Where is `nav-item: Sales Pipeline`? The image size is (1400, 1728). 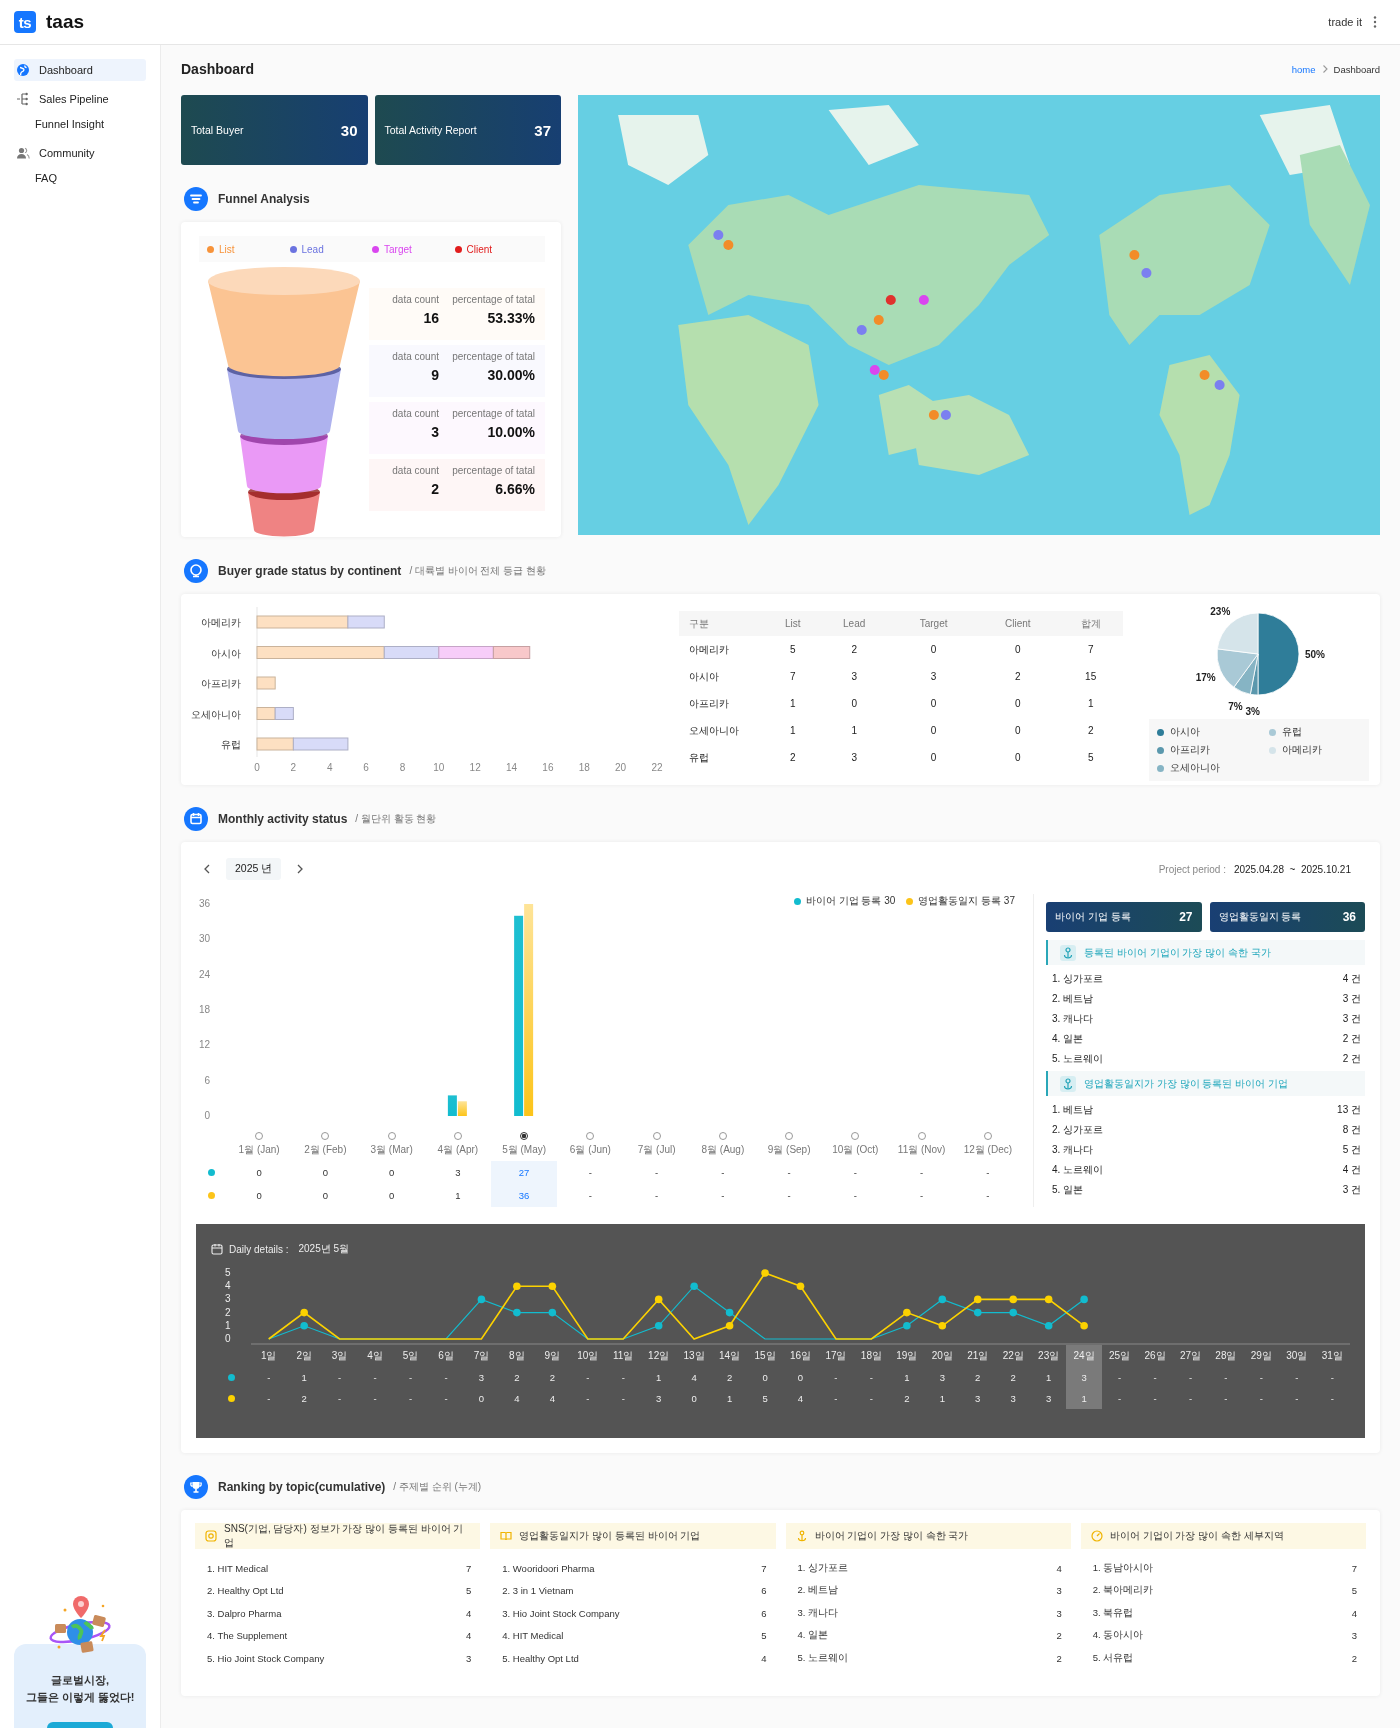 nav-item: Sales Pipeline is located at coordinates (80, 99).